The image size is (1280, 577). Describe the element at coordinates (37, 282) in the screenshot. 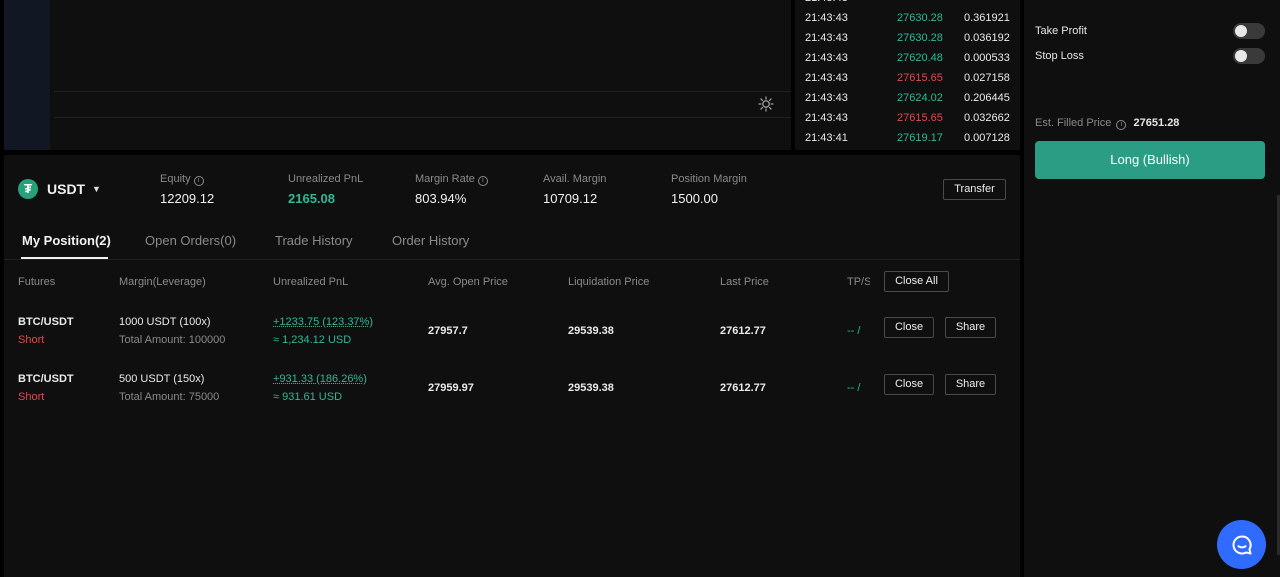

I see `col-futures: Futures` at that location.